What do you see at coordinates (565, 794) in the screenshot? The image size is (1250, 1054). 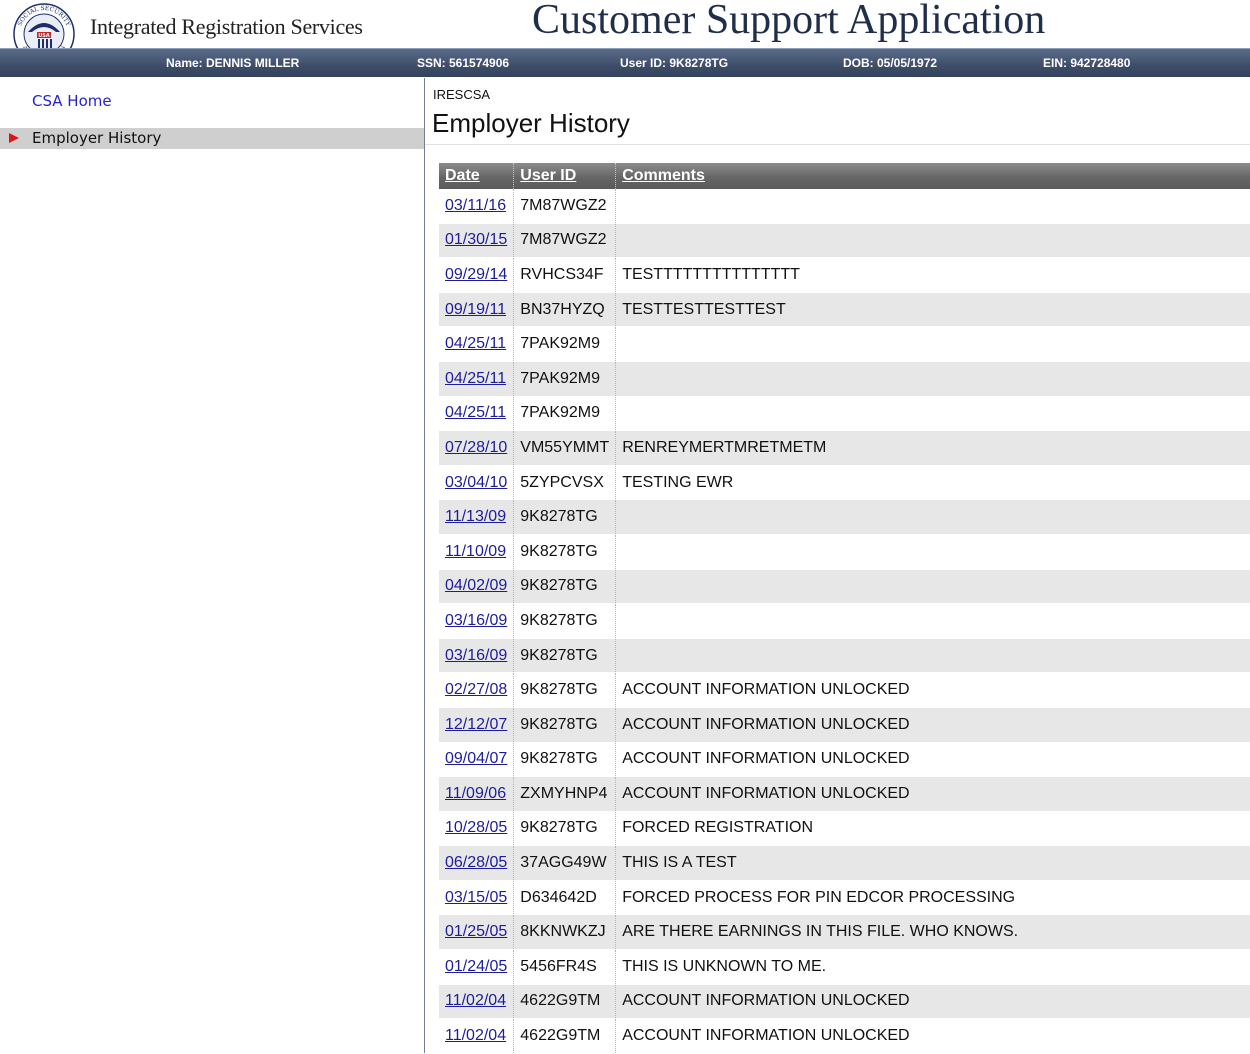 I see `user-id-cell: ZXMYHNP4` at bounding box center [565, 794].